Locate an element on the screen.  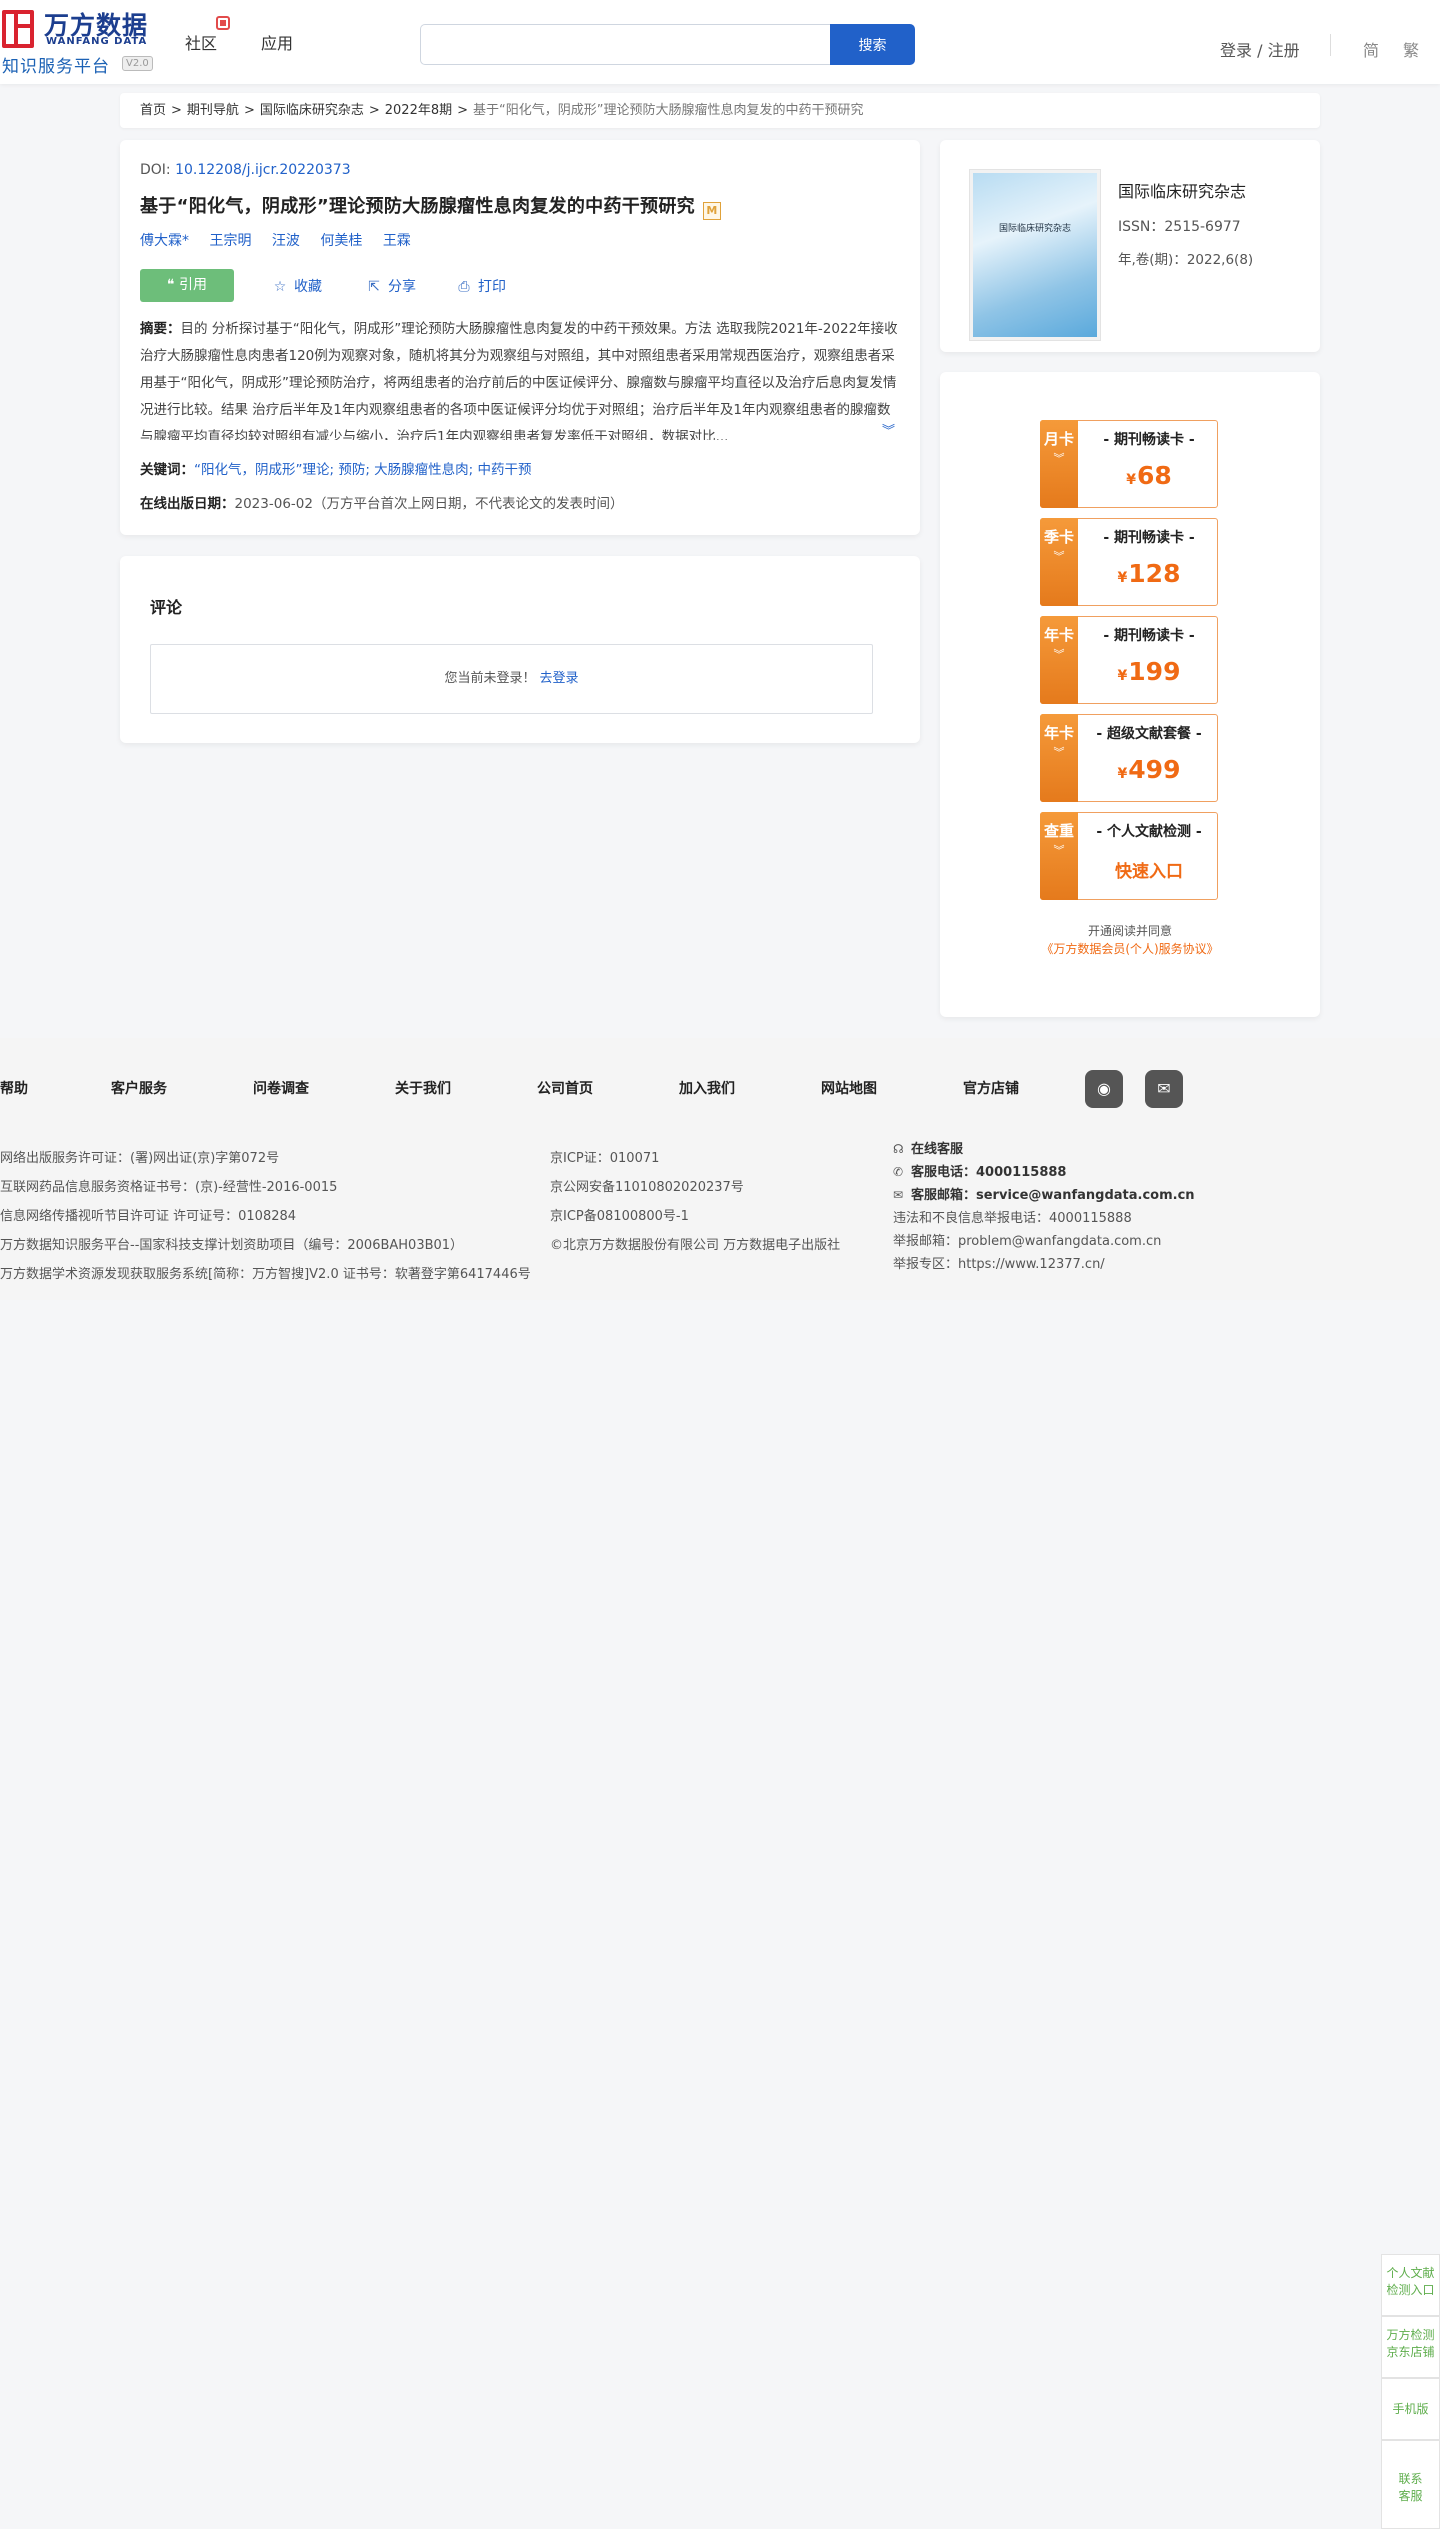
footer-nav-about: 关于我们 is located at coordinates (423, 1088).